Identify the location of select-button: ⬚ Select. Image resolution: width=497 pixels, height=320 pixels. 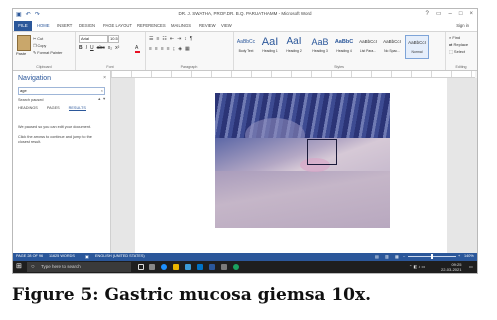
(457, 51).